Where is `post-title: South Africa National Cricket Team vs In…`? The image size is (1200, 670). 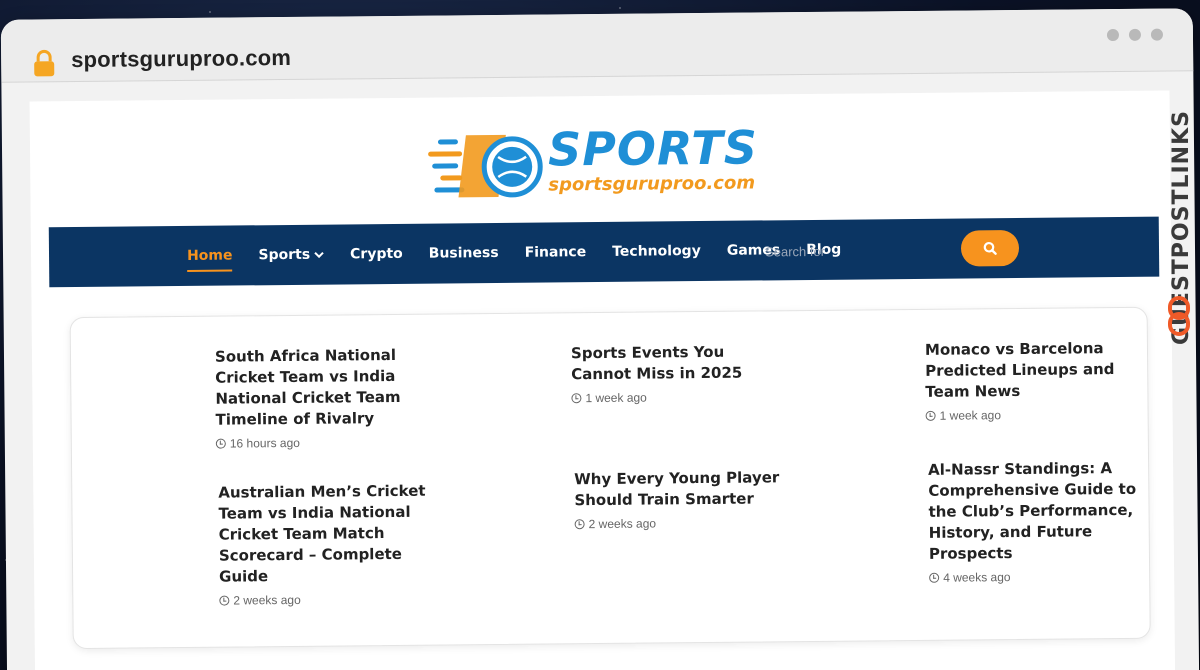 post-title: South Africa National Cricket Team vs In… is located at coordinates (320, 388).